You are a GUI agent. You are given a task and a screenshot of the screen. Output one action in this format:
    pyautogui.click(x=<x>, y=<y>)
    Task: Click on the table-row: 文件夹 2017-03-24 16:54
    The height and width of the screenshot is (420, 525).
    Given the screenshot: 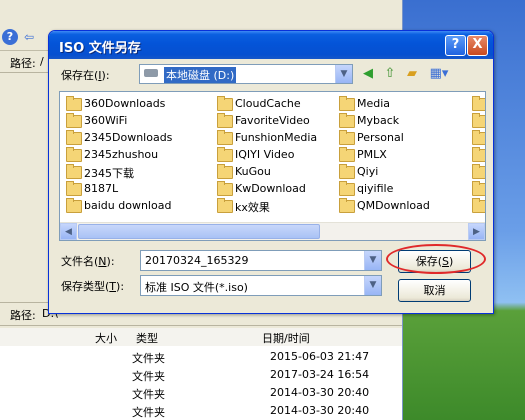 What is the action you would take?
    pyautogui.click(x=201, y=374)
    